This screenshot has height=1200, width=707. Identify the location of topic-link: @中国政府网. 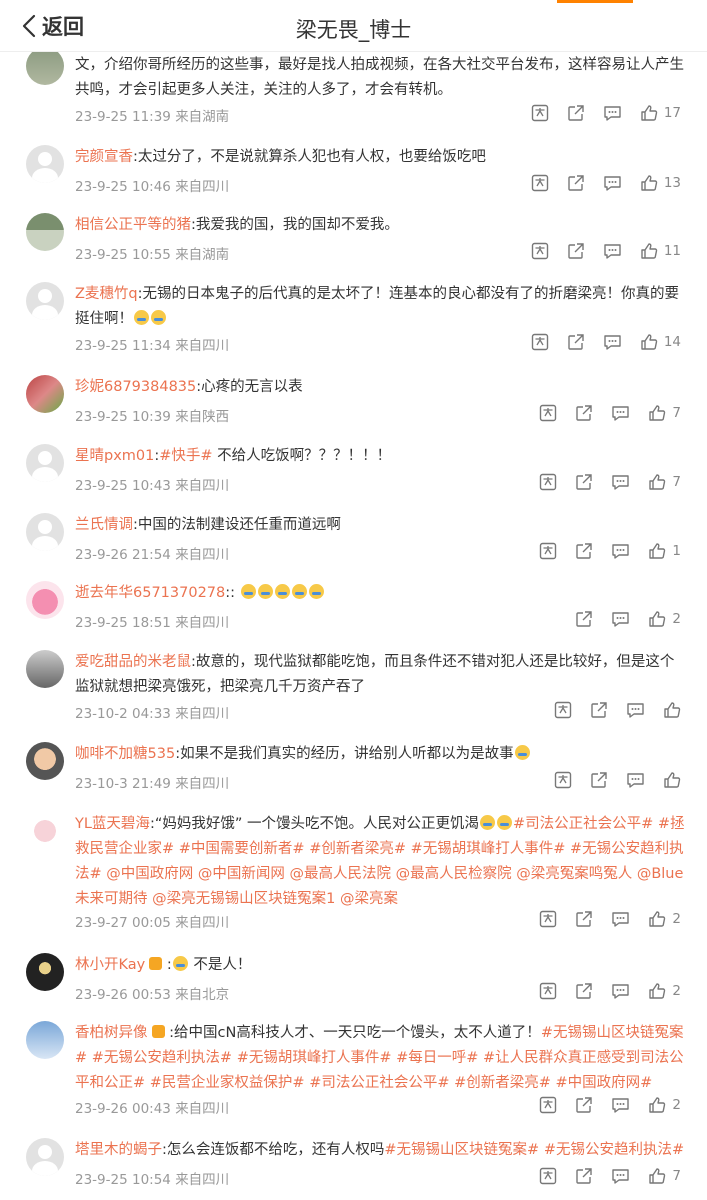
(149, 874).